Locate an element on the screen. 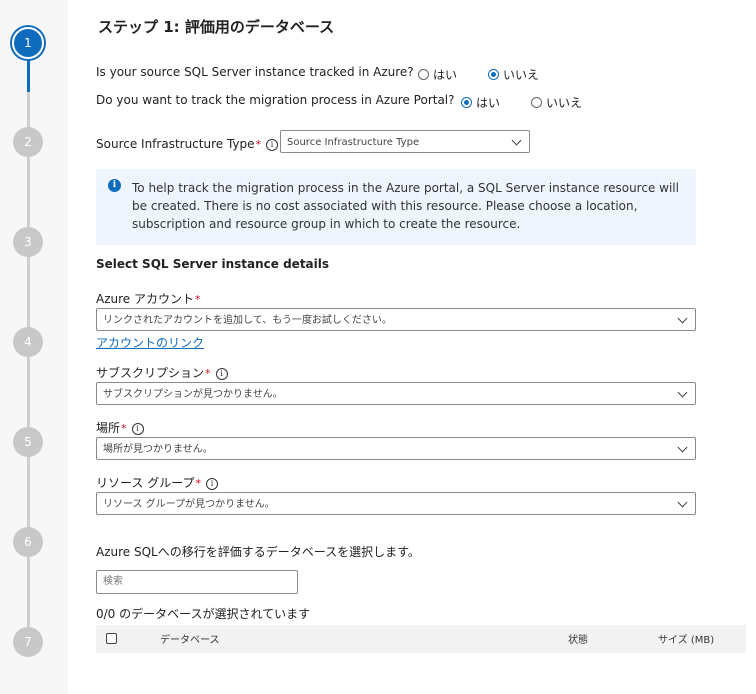 Image resolution: width=756 pixels, height=694 pixels. step-5: 5 is located at coordinates (28, 442).